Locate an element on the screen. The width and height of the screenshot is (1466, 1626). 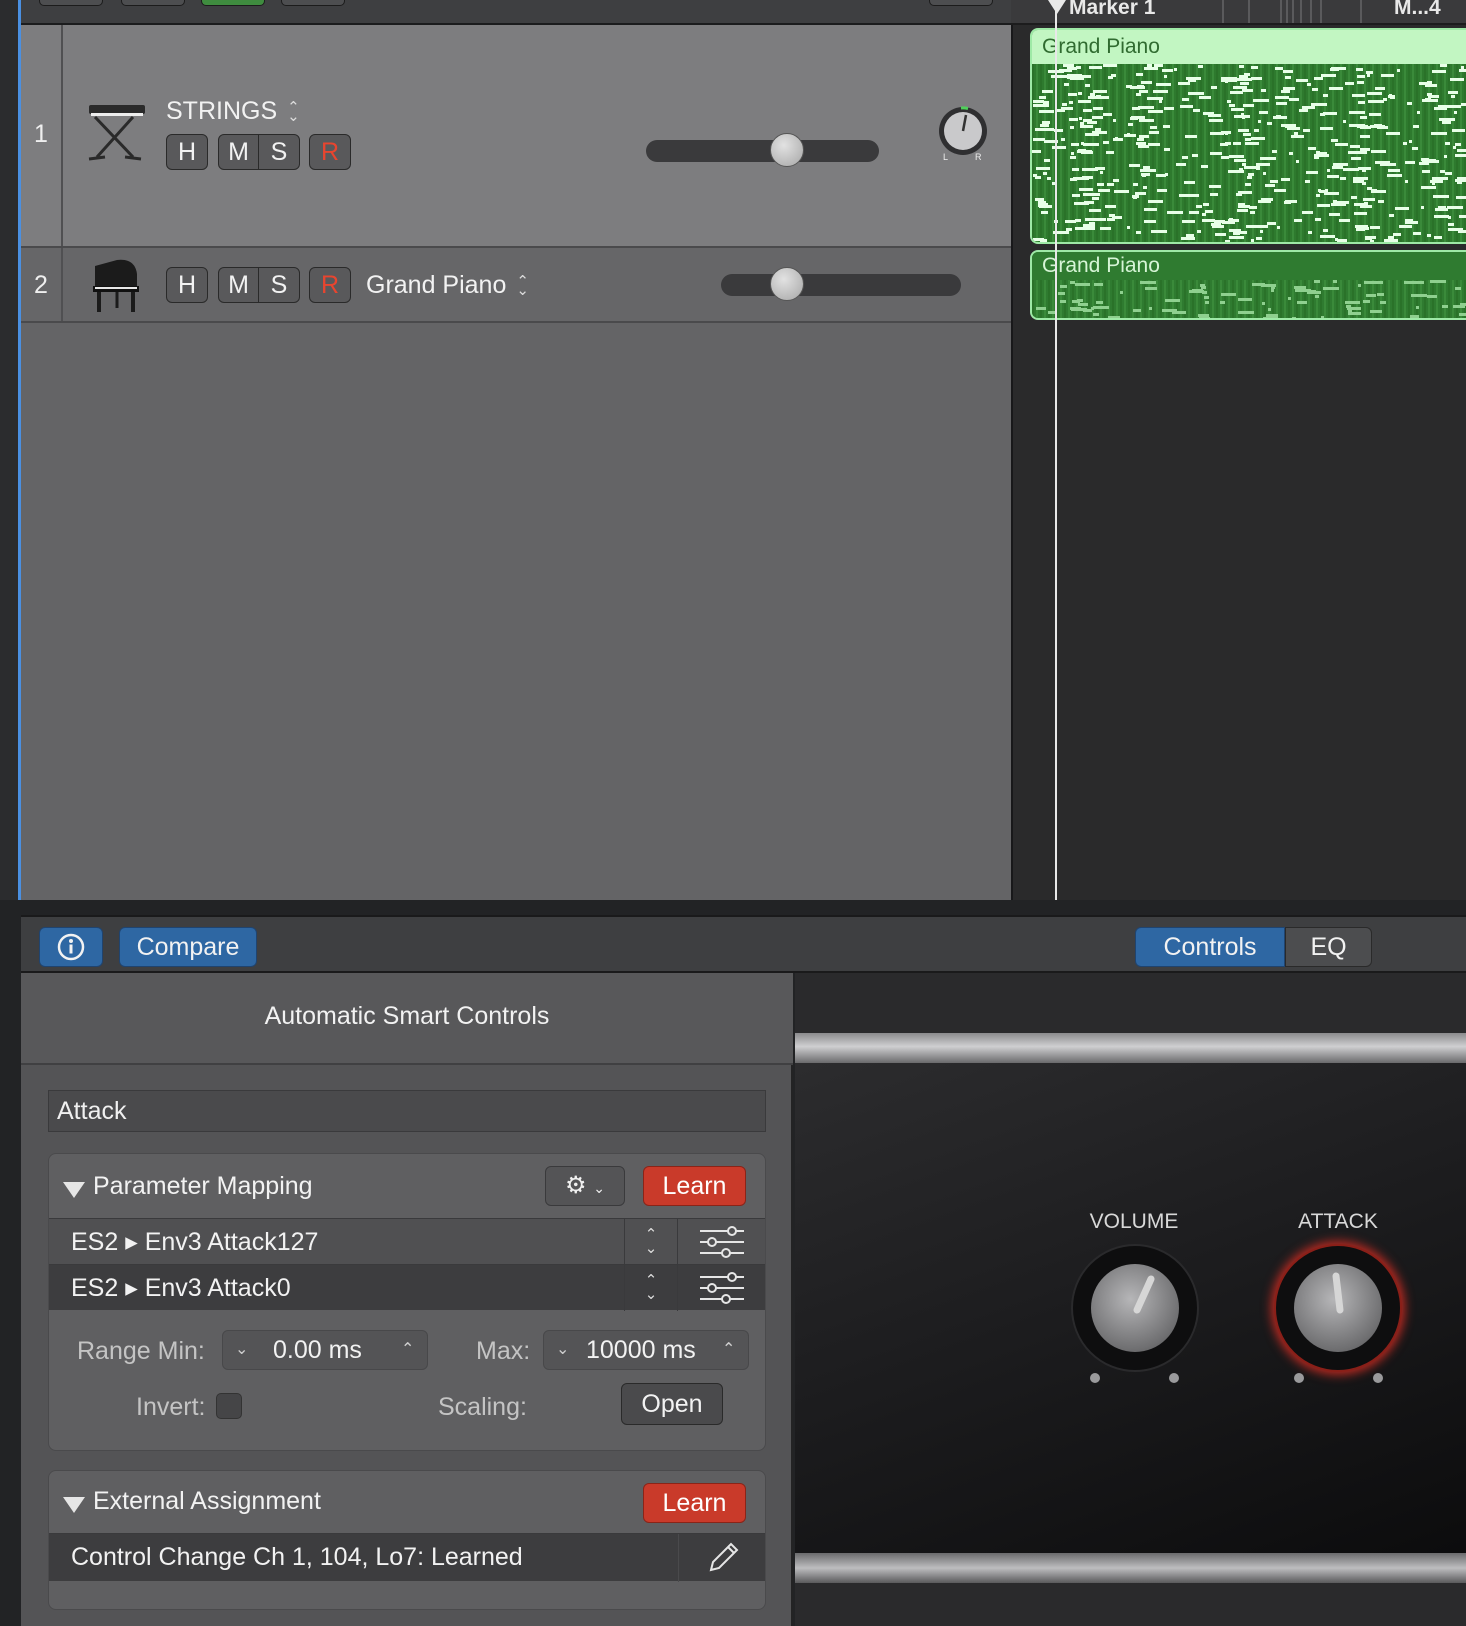
playhead is located at coordinates (1056, 450).